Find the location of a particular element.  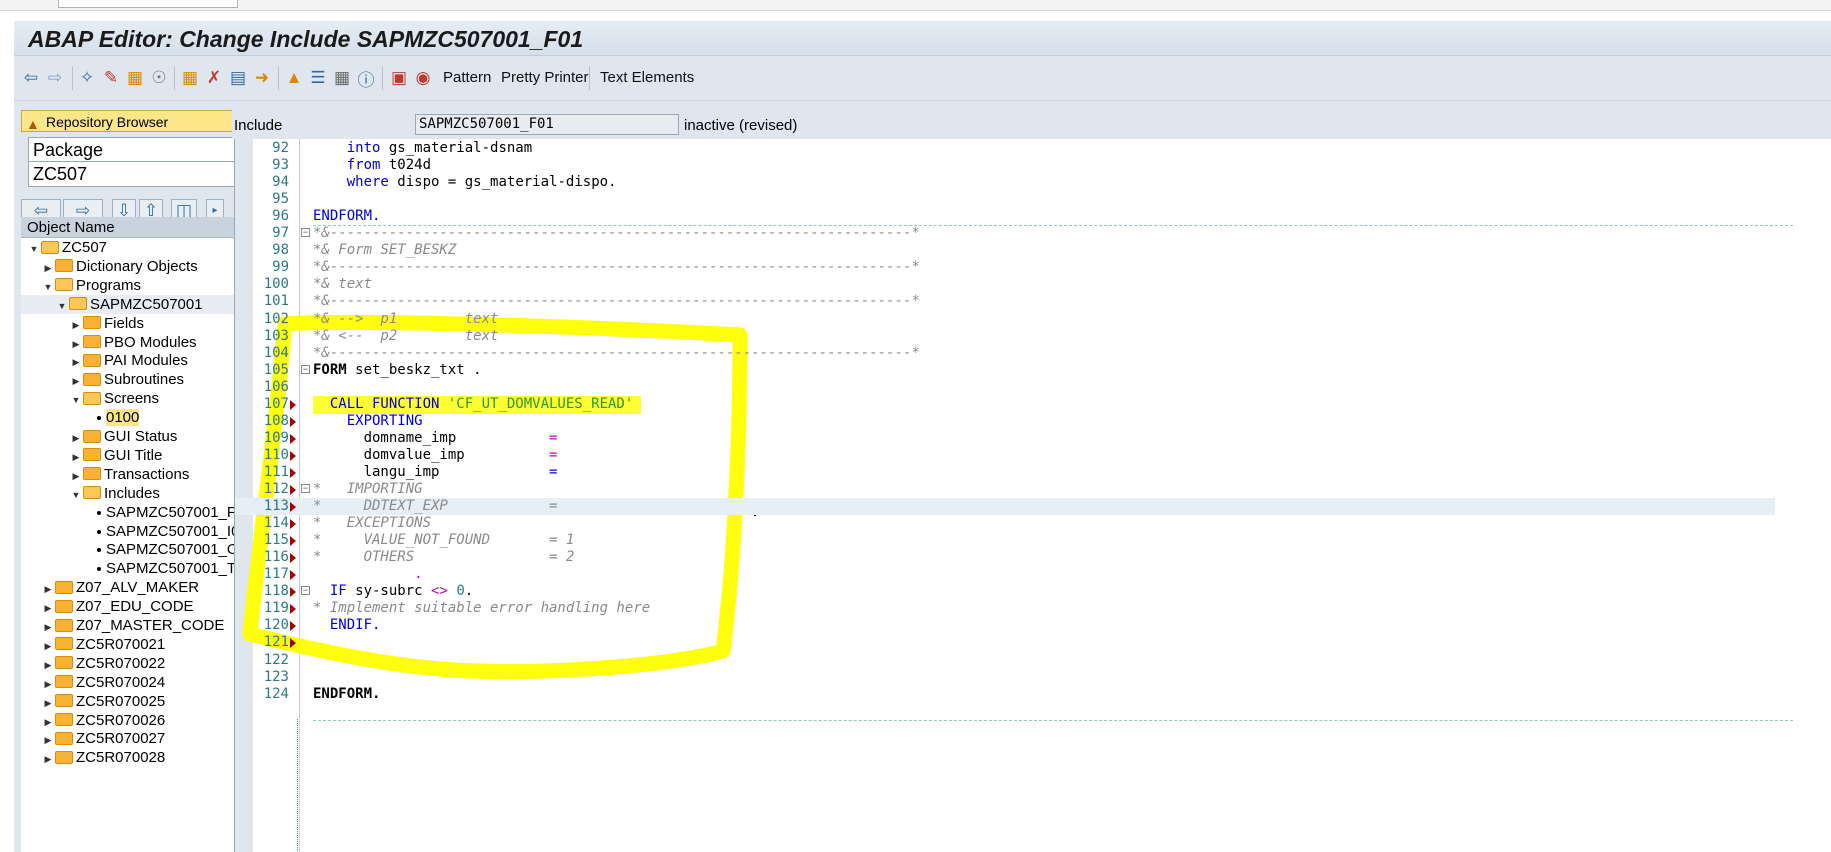

pretty-printer-button: Pretty Printer is located at coordinates (545, 77).